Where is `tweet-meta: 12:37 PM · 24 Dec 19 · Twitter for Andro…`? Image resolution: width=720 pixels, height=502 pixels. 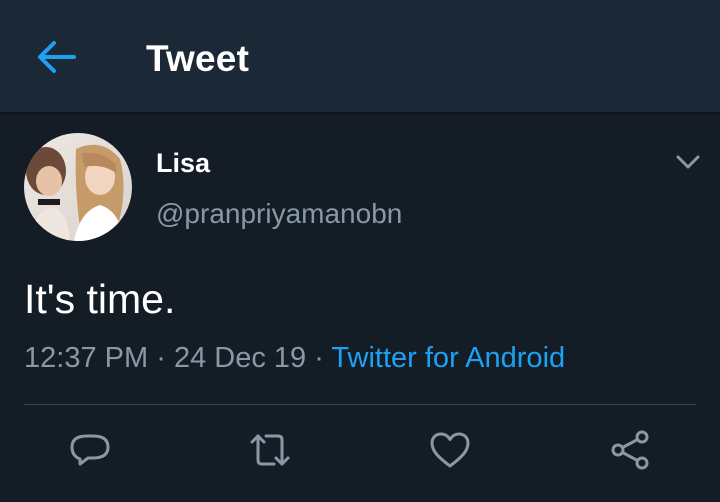 tweet-meta: 12:37 PM · 24 Dec 19 · Twitter for Andro… is located at coordinates (294, 358).